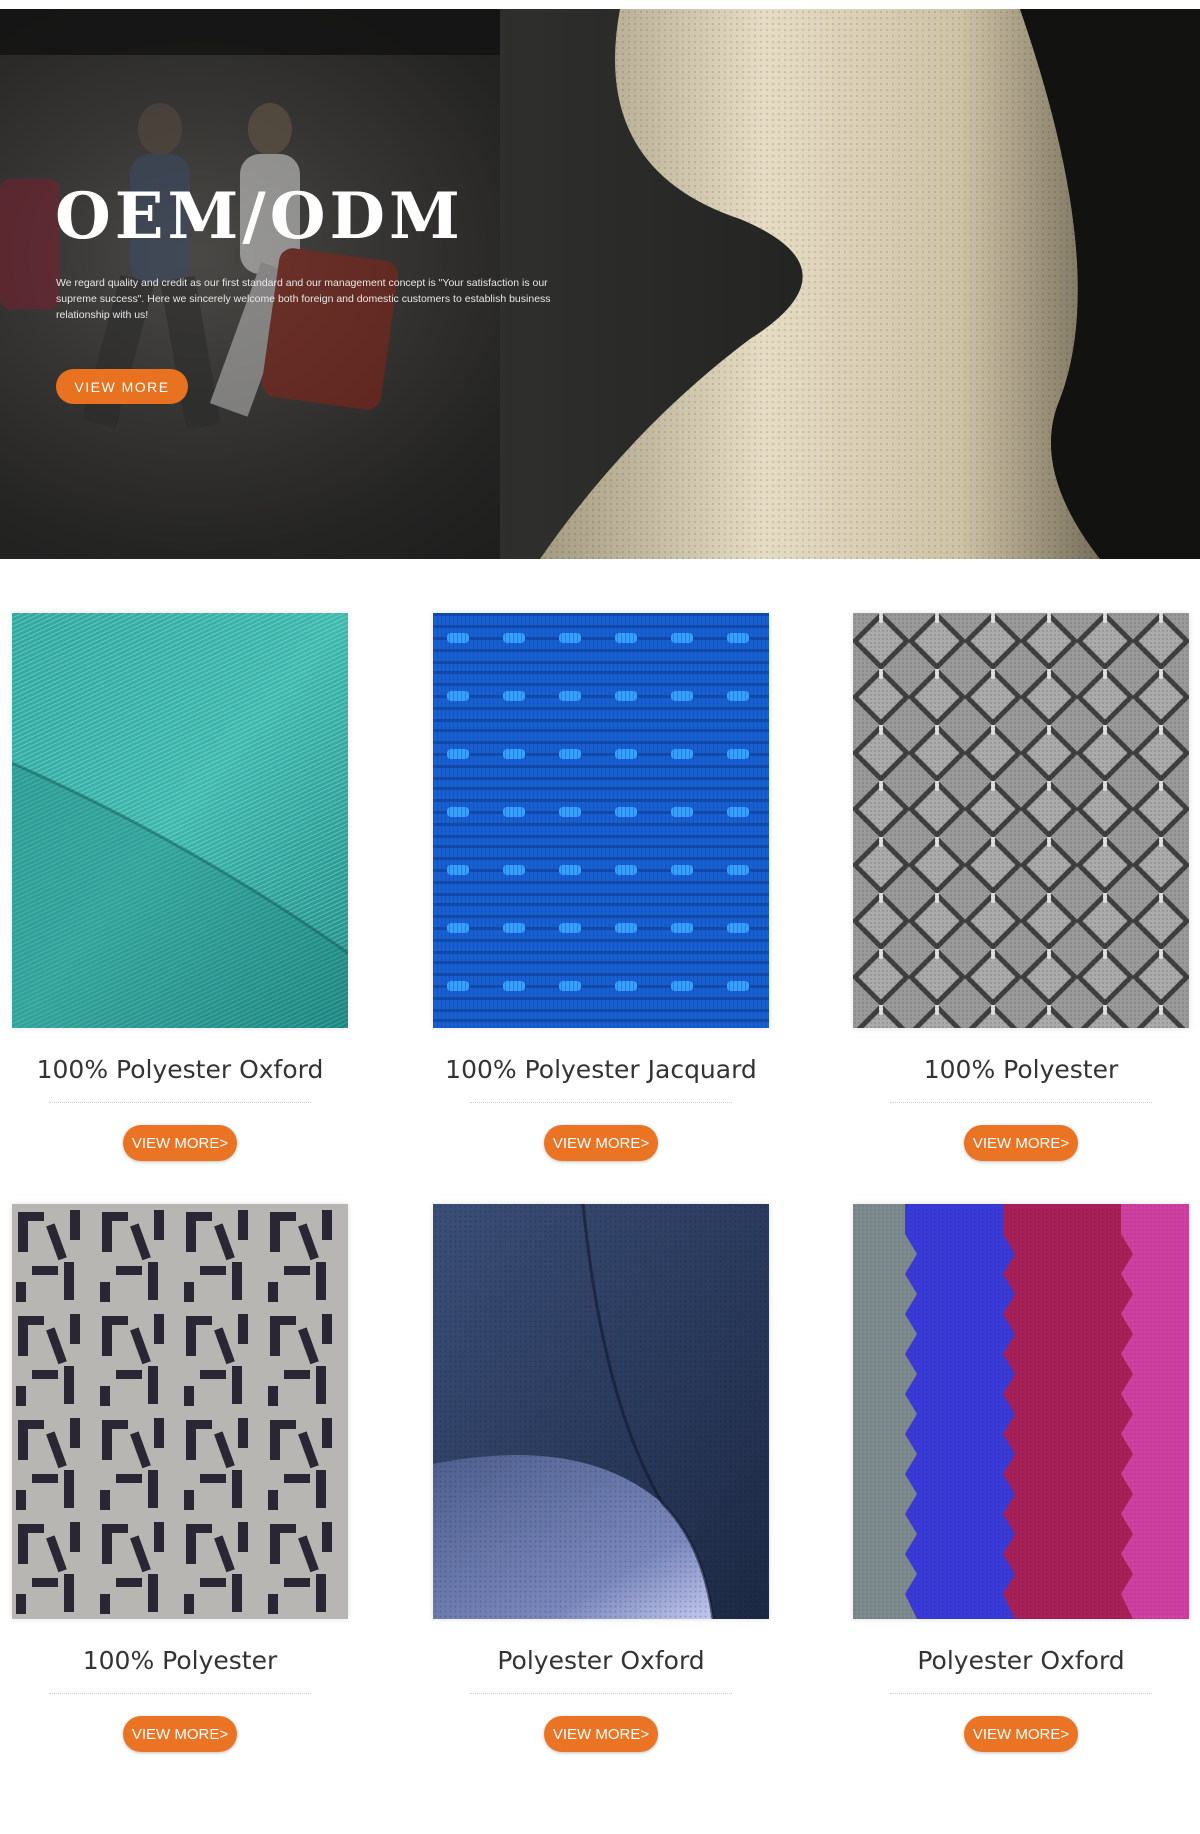  What do you see at coordinates (180, 820) in the screenshot?
I see `product-image-teal-oxford` at bounding box center [180, 820].